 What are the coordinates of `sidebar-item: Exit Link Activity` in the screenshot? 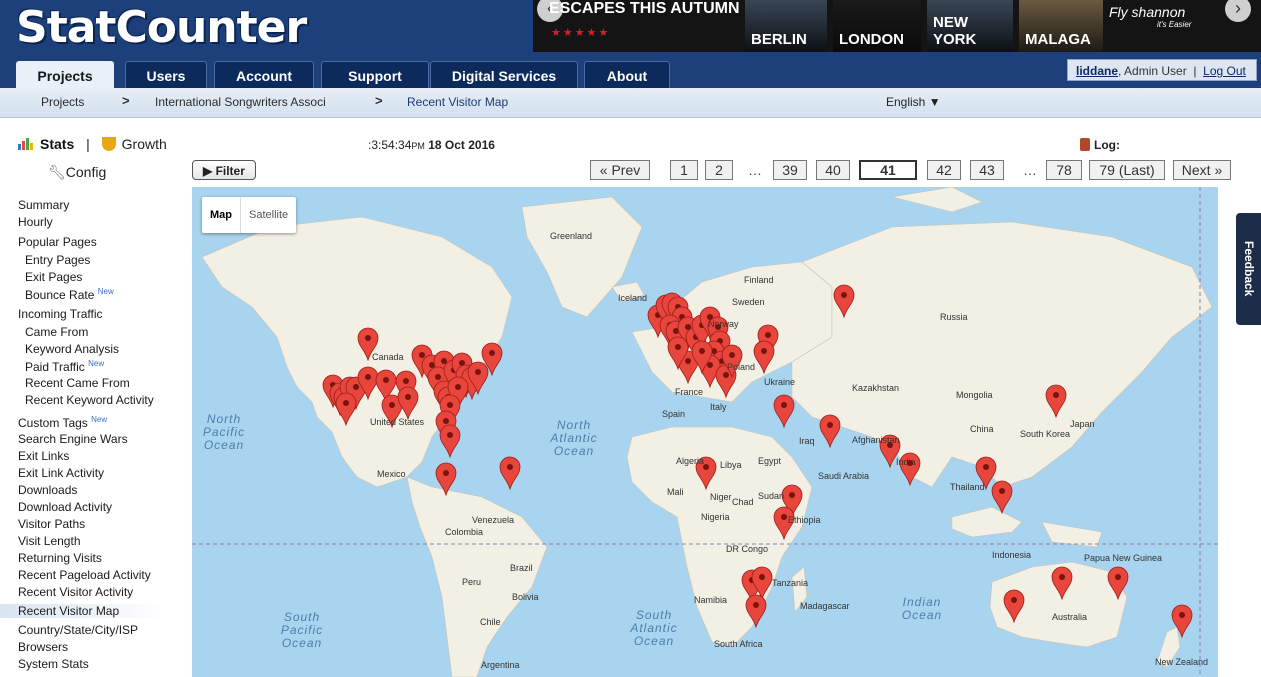 It's located at (61, 473).